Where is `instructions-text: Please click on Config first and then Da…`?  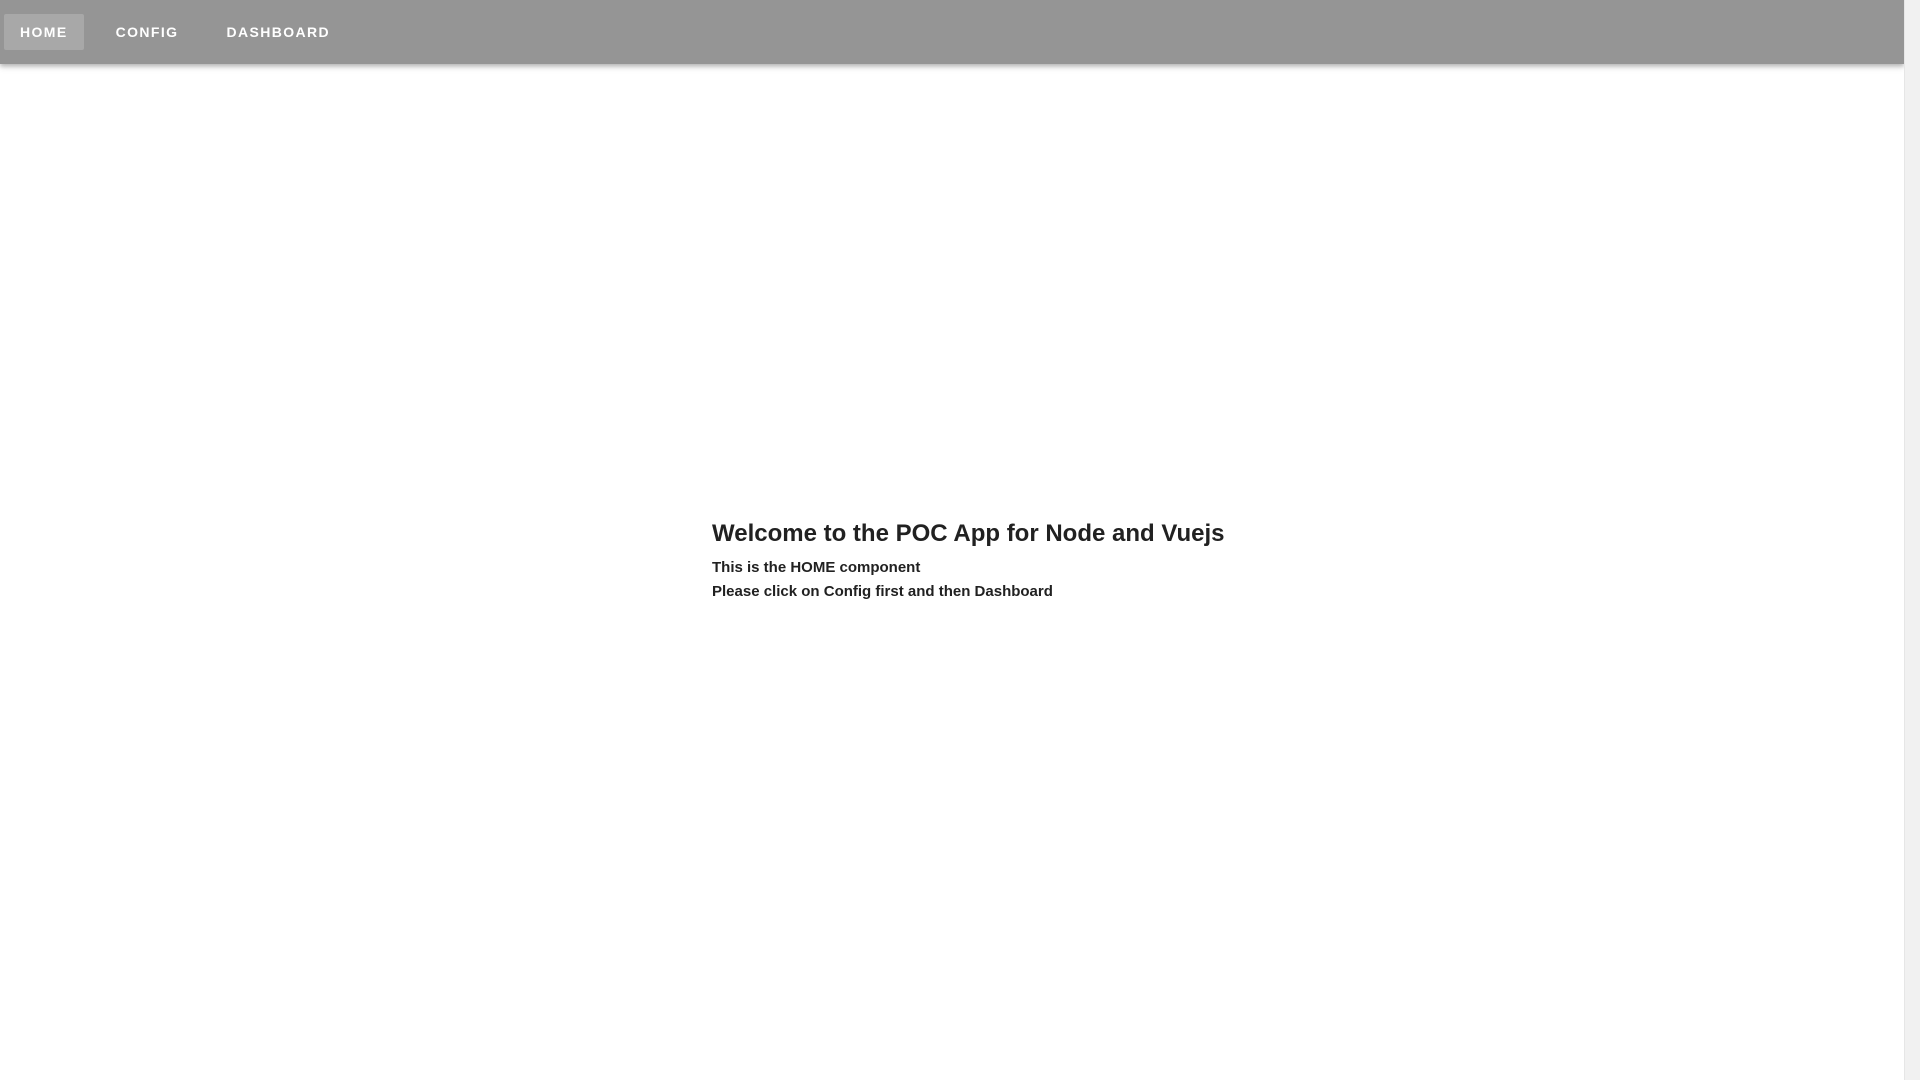 instructions-text: Please click on Config first and then Da… is located at coordinates (882, 591).